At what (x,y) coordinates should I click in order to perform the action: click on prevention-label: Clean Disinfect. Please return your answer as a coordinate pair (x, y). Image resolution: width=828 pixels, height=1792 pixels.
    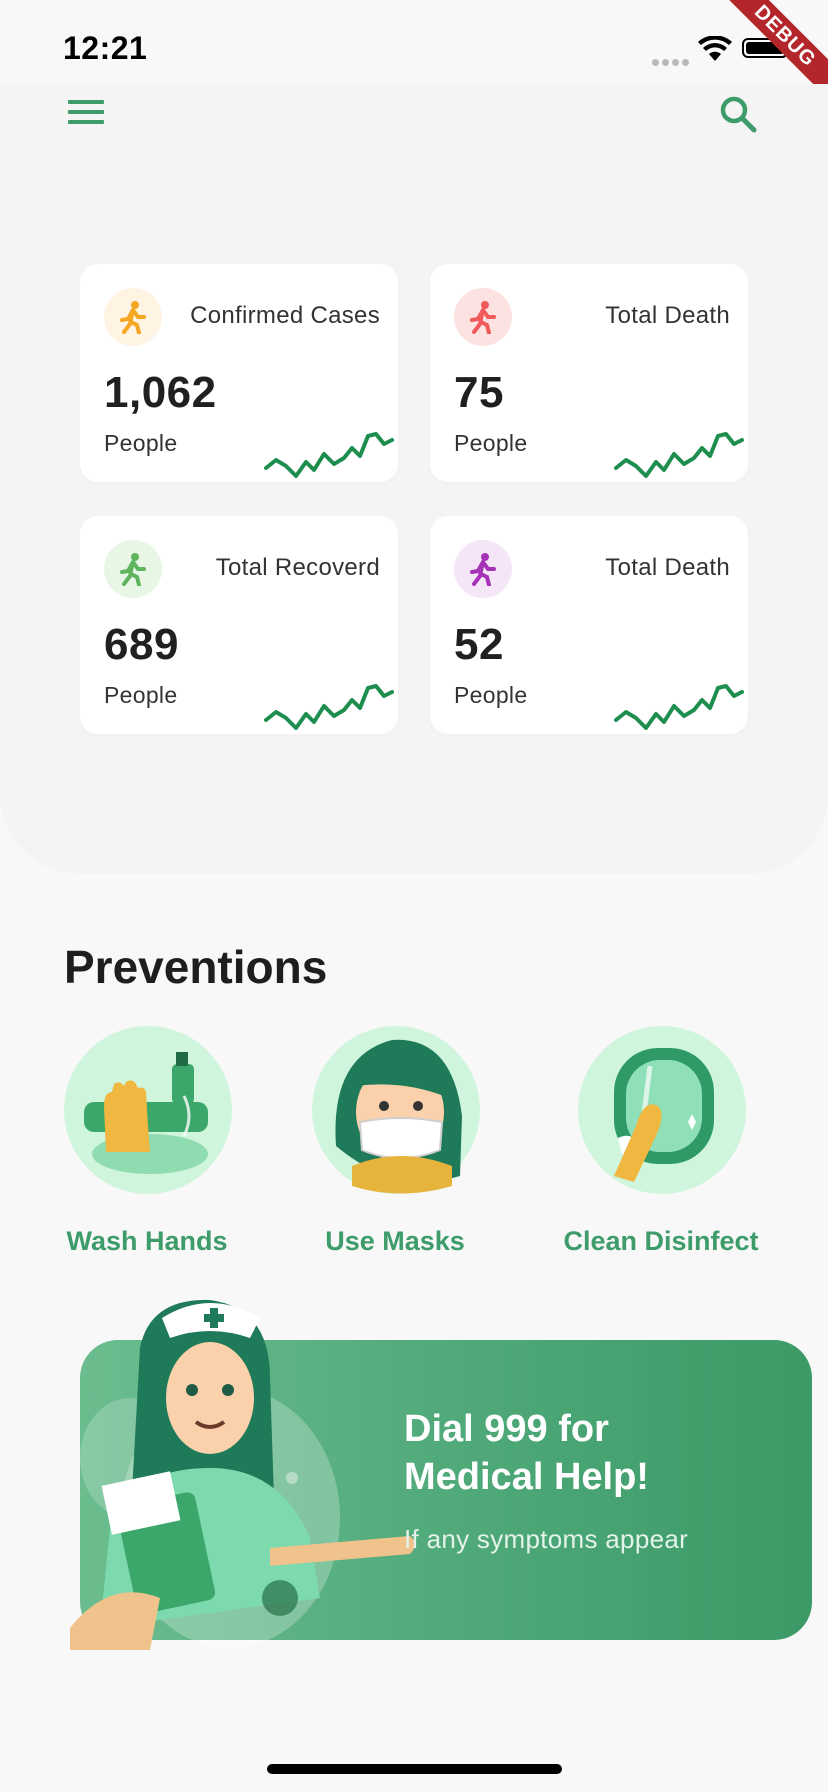
    Looking at the image, I should click on (661, 1241).